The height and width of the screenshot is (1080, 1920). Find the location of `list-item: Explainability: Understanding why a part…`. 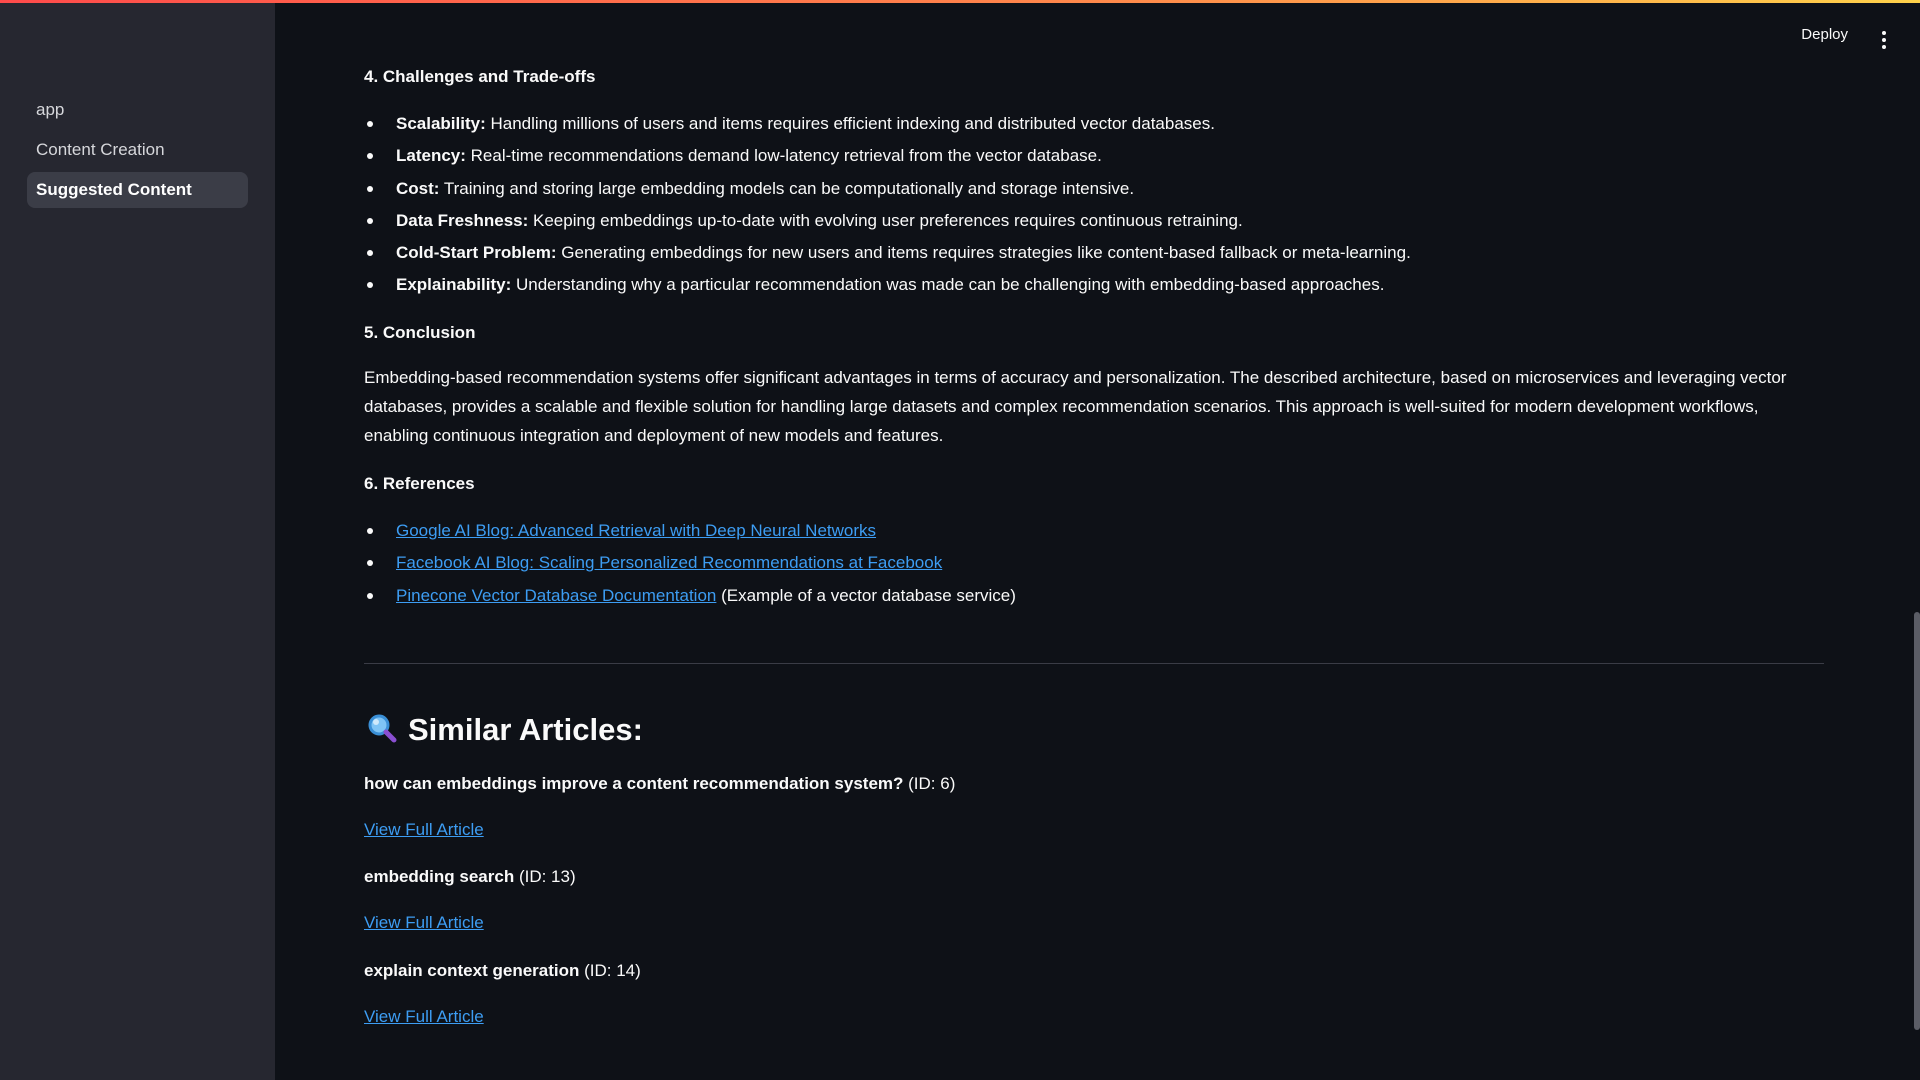

list-item: Explainability: Understanding why a part… is located at coordinates (1094, 290).